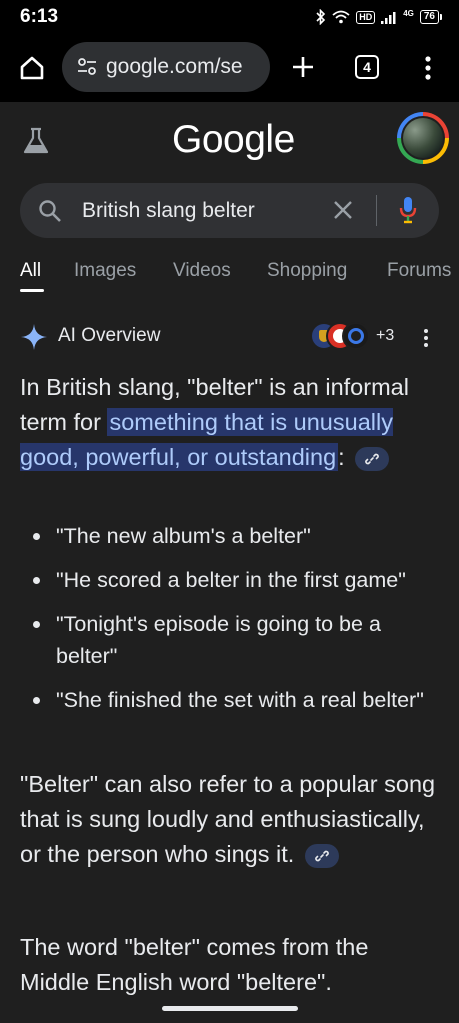 The image size is (459, 1023). Describe the element at coordinates (229, 17) in the screenshot. I see `status-bar: 6:13 HD 4G 76` at that location.